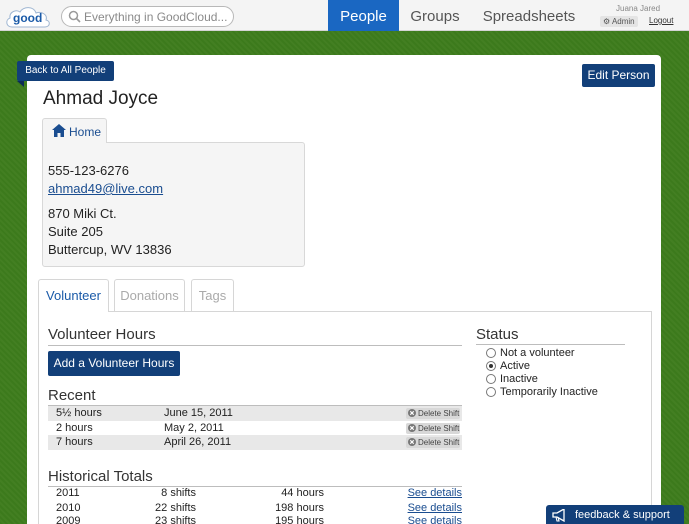 The height and width of the screenshot is (524, 689). Describe the element at coordinates (623, 21) in the screenshot. I see `admin-label: Admin` at that location.